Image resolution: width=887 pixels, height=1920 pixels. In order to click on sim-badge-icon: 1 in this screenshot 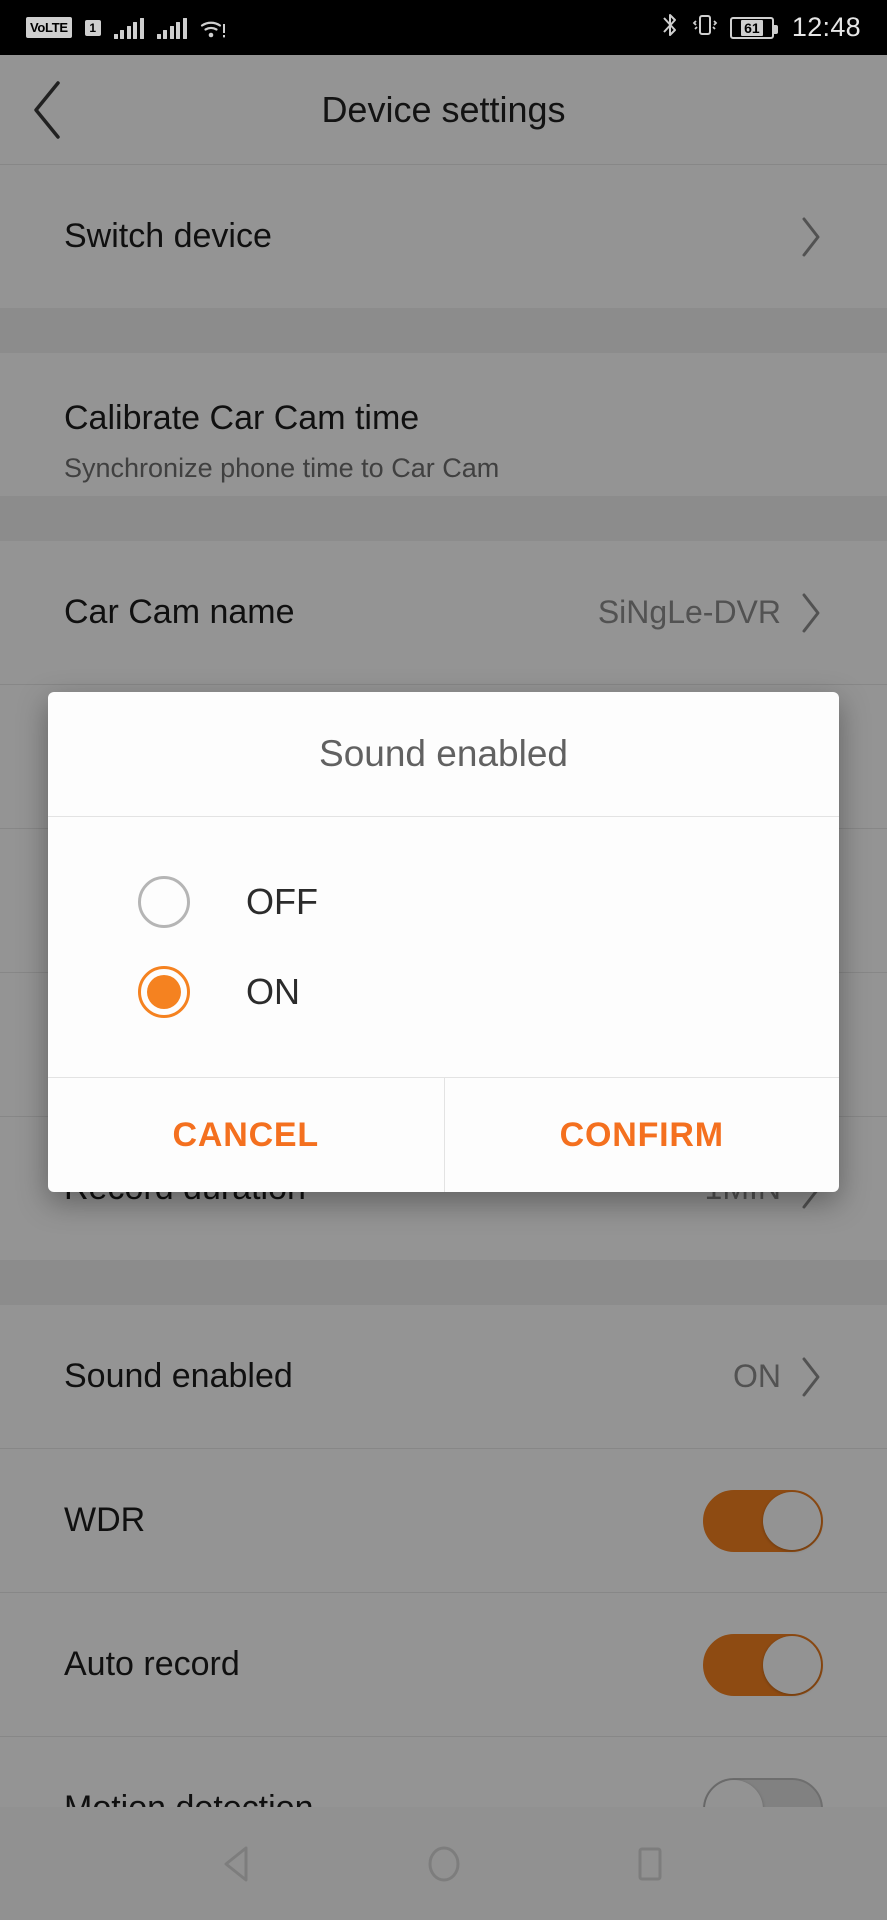, I will do `click(92, 27)`.